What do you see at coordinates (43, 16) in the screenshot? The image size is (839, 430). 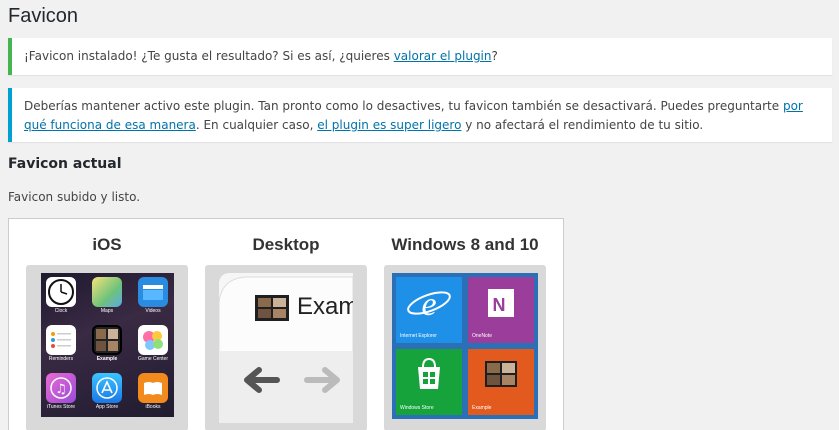 I see `page-title: Favicon` at bounding box center [43, 16].